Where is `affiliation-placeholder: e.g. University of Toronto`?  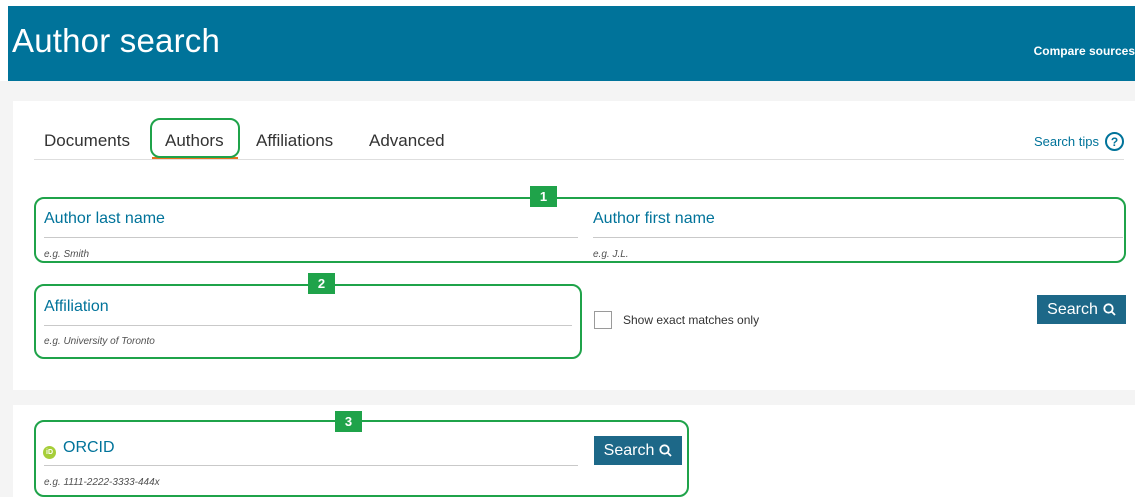 affiliation-placeholder: e.g. University of Toronto is located at coordinates (99, 341).